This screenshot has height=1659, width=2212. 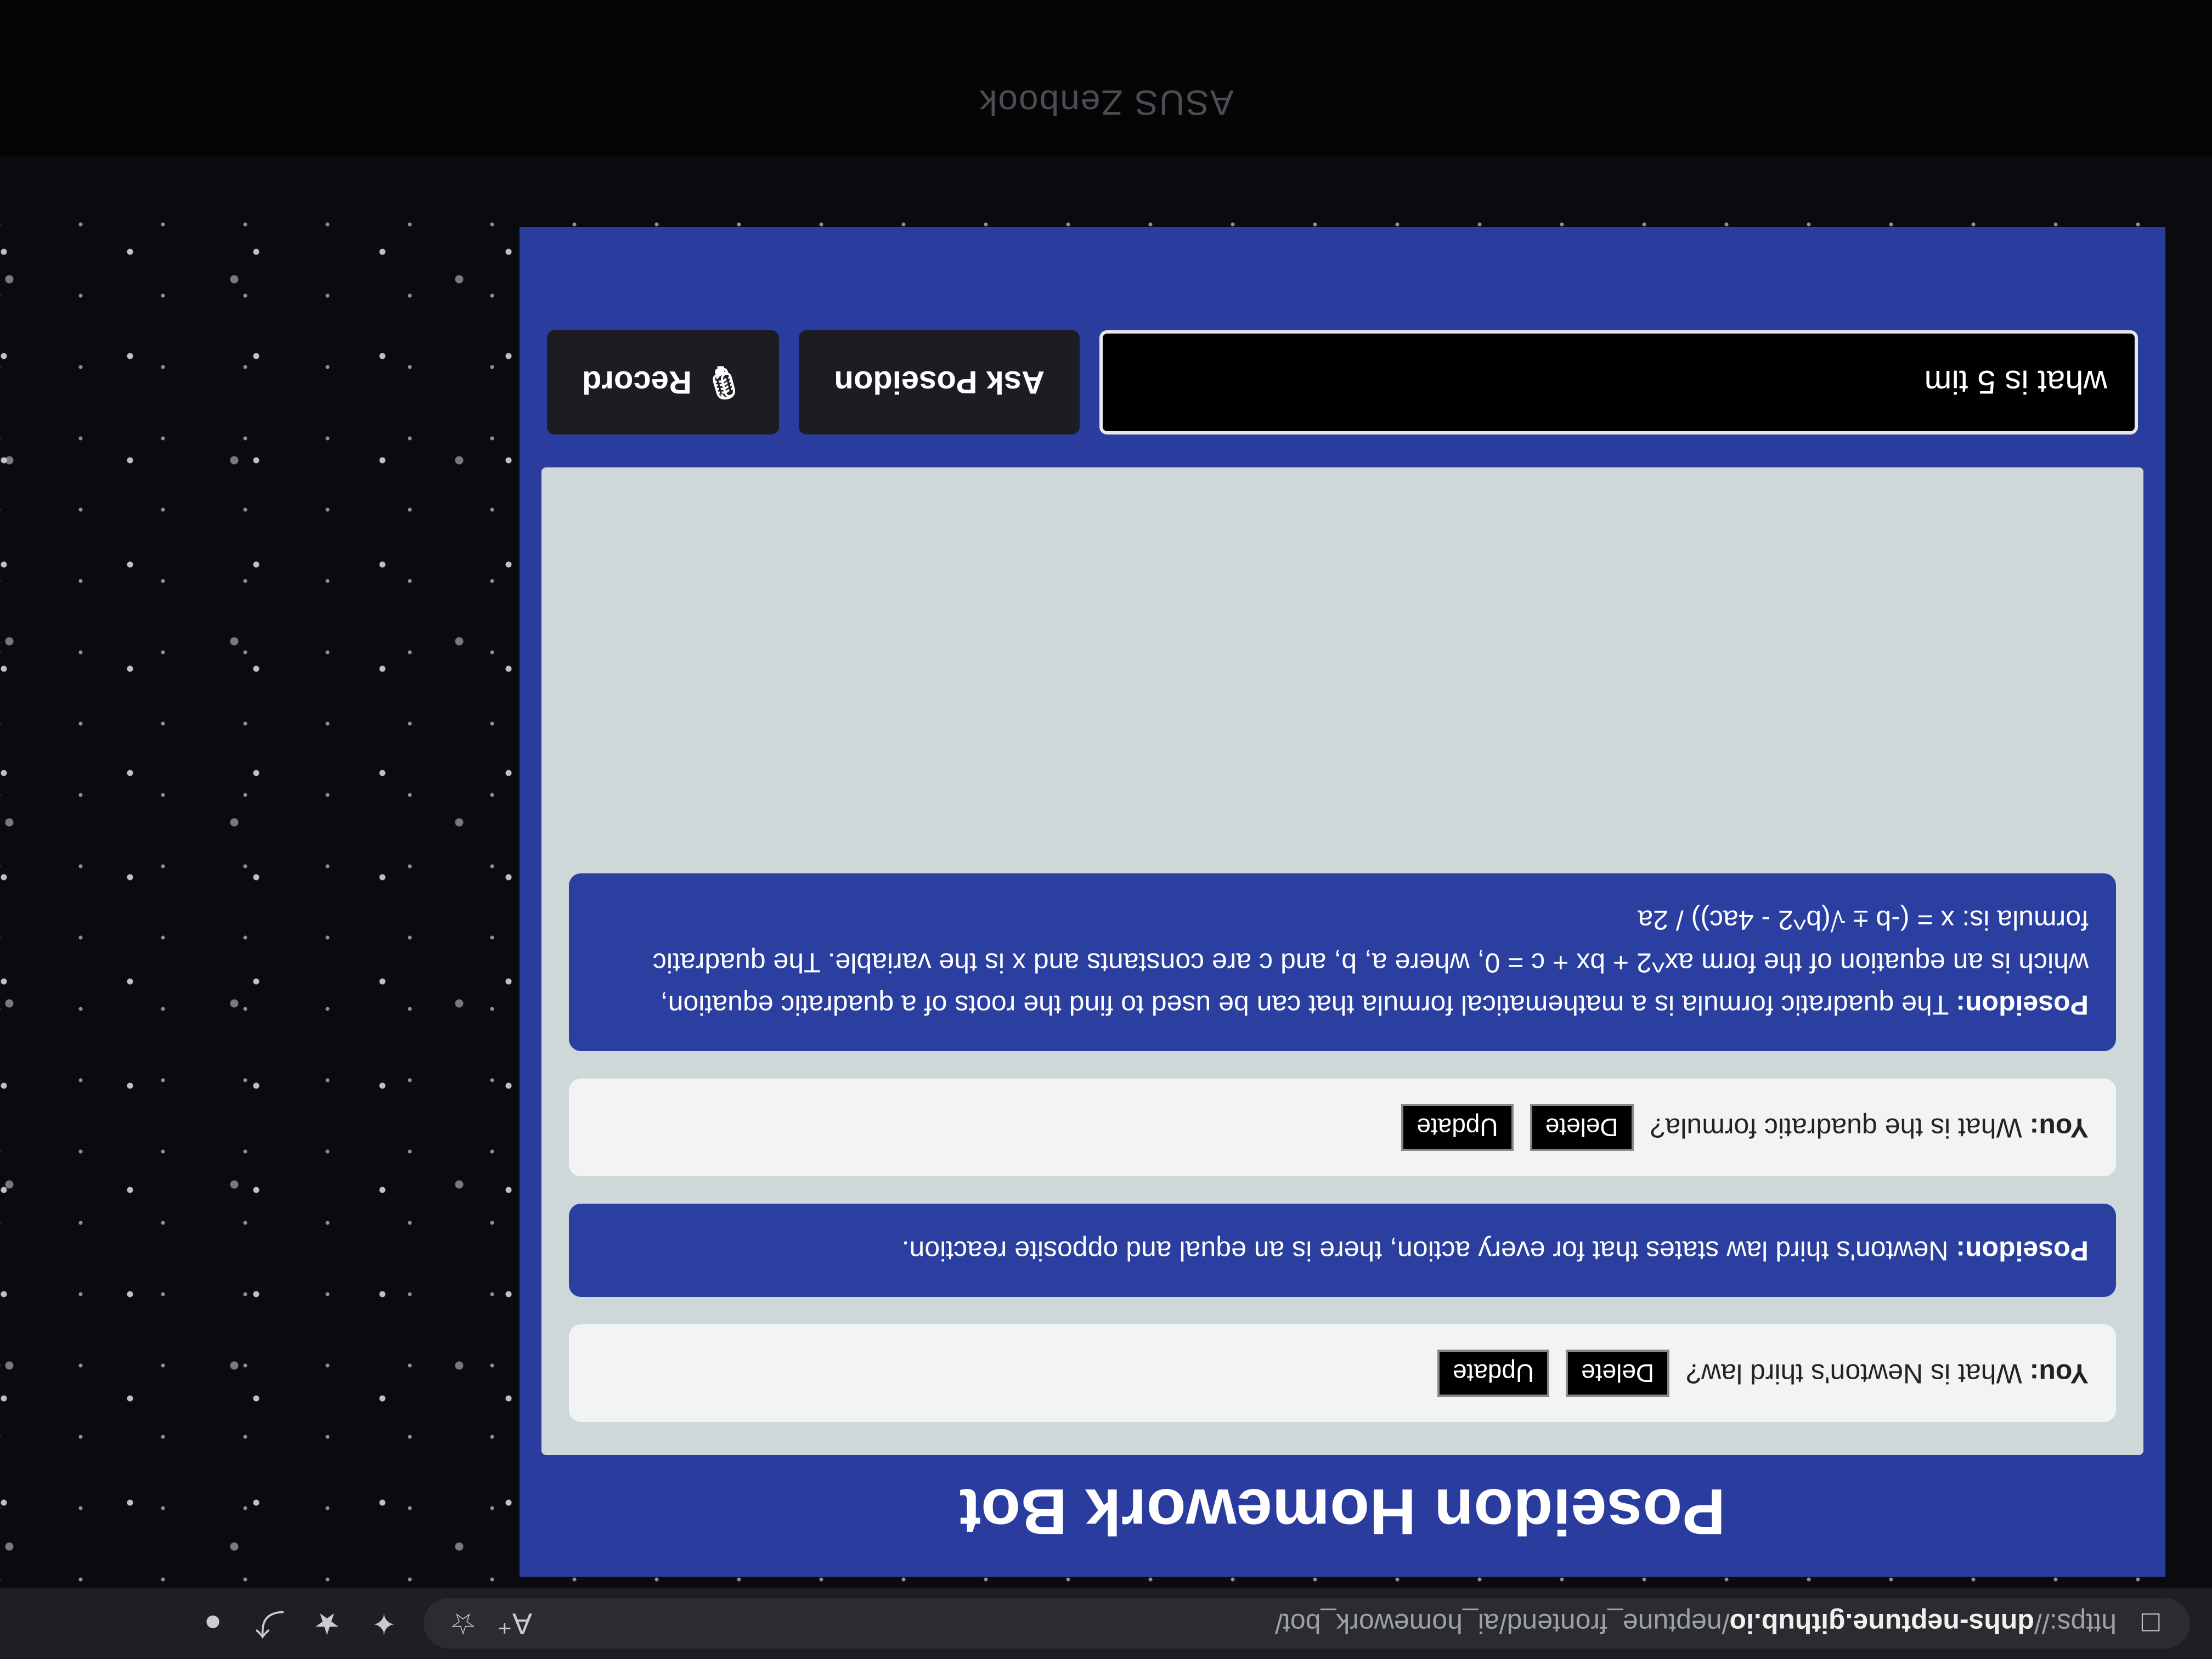 I want to click on read-aloud-icon: A⁺, so click(x=514, y=1623).